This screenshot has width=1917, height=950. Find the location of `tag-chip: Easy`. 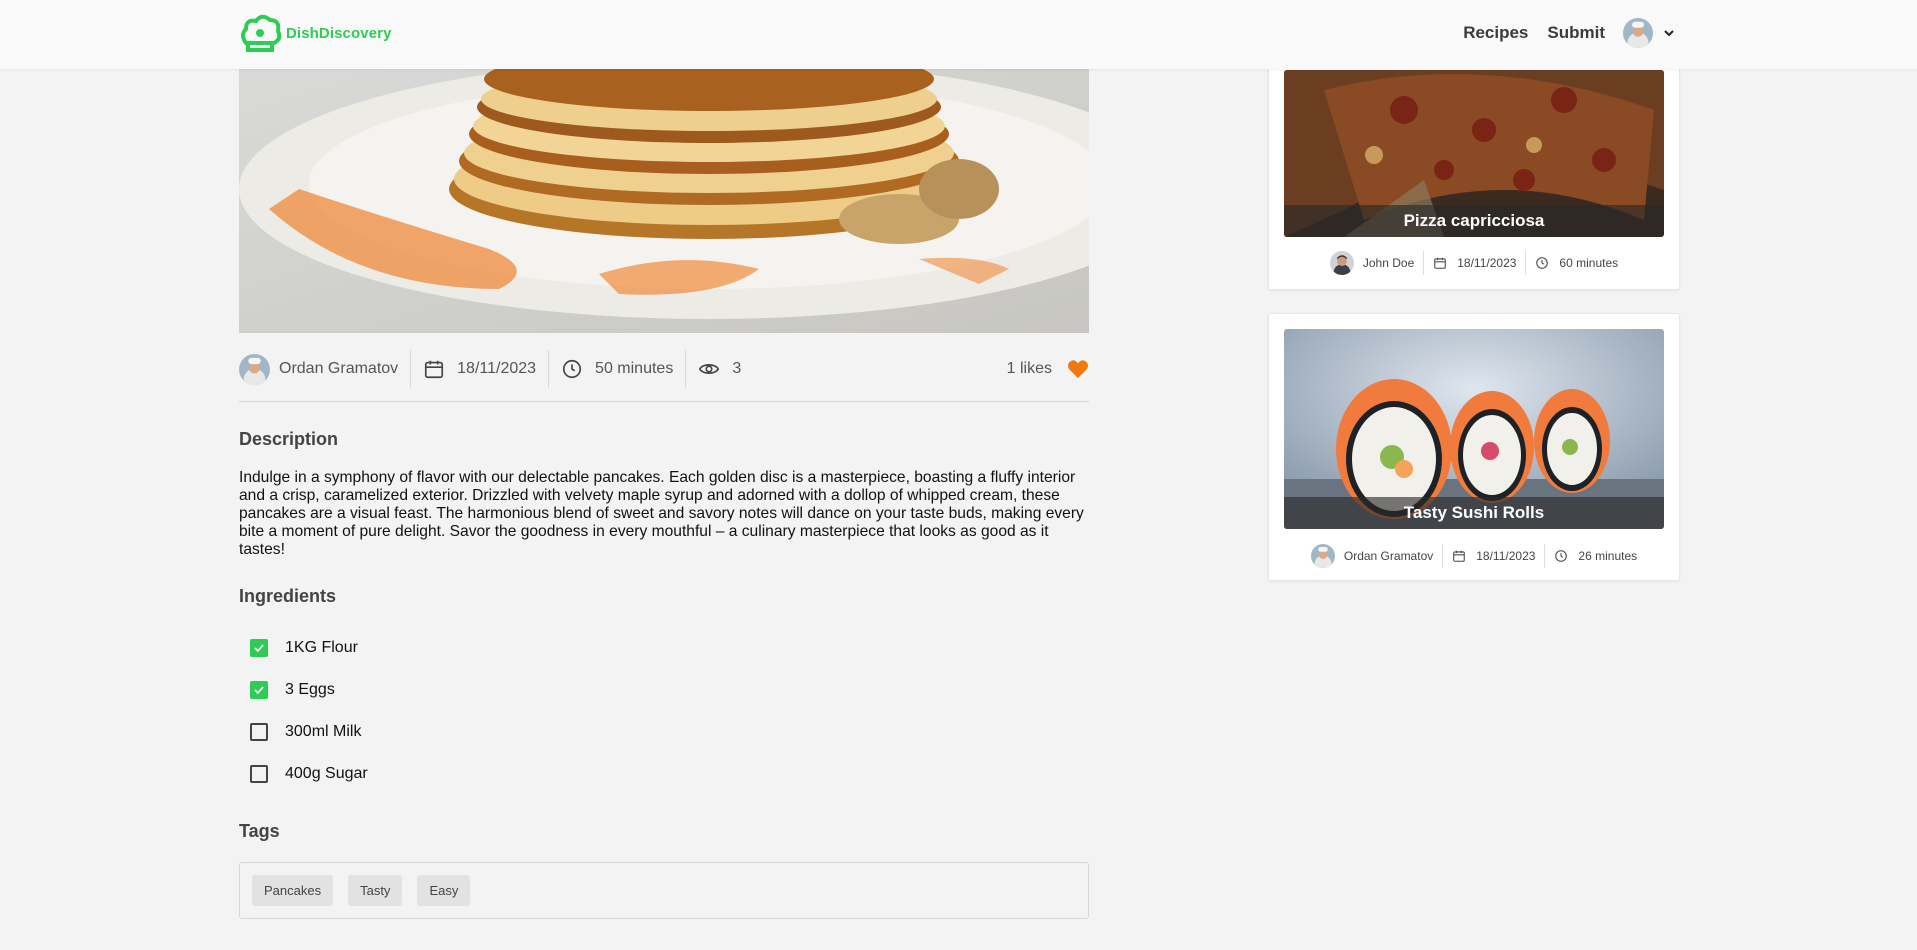

tag-chip: Easy is located at coordinates (444, 890).